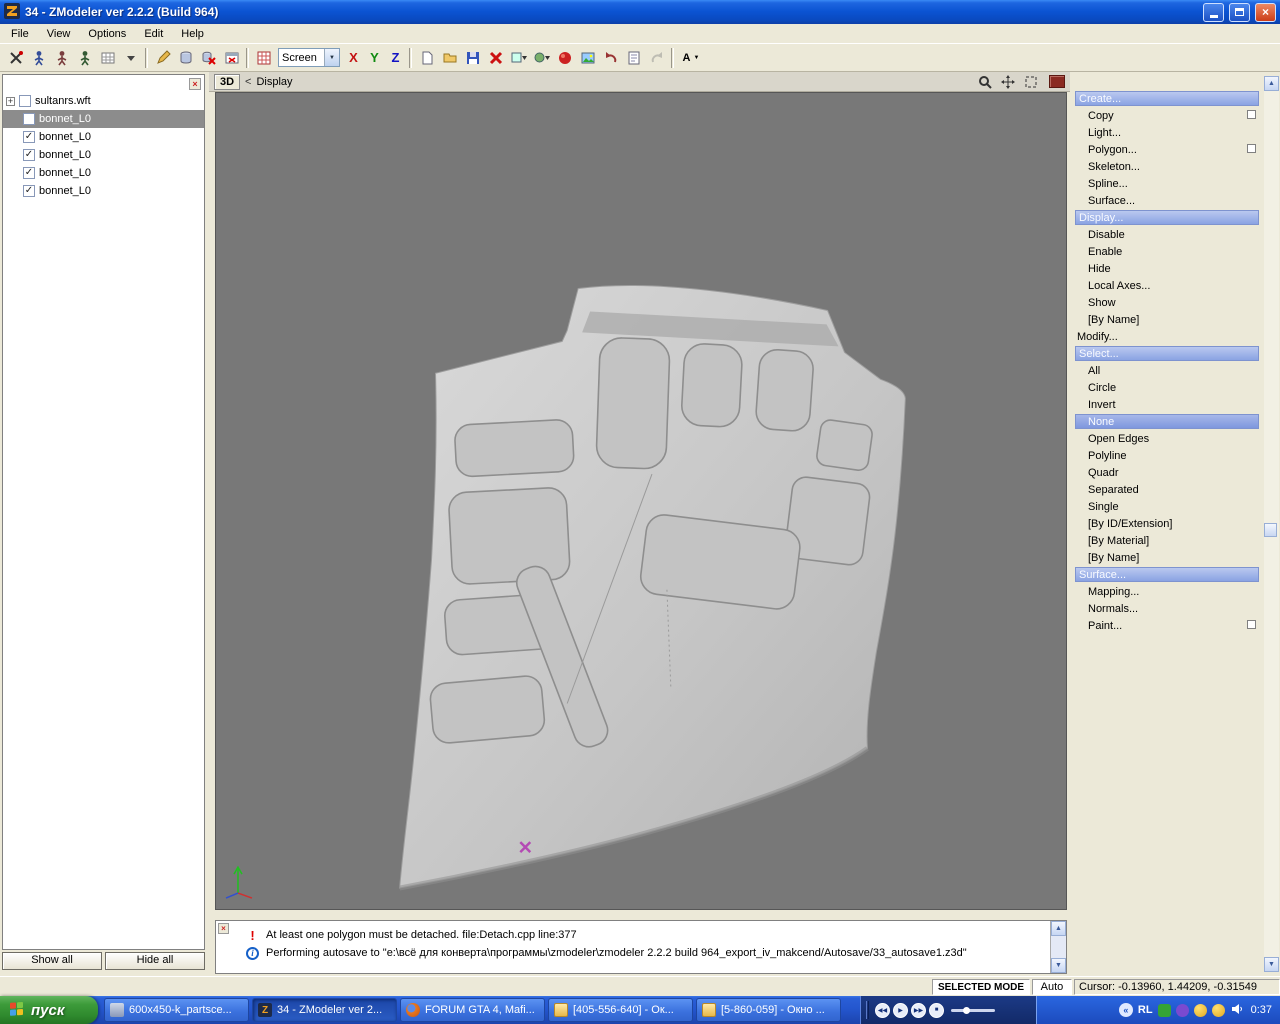 Image resolution: width=1280 pixels, height=1024 pixels. What do you see at coordinates (1218, 1010) in the screenshot?
I see `chat-tray-icon` at bounding box center [1218, 1010].